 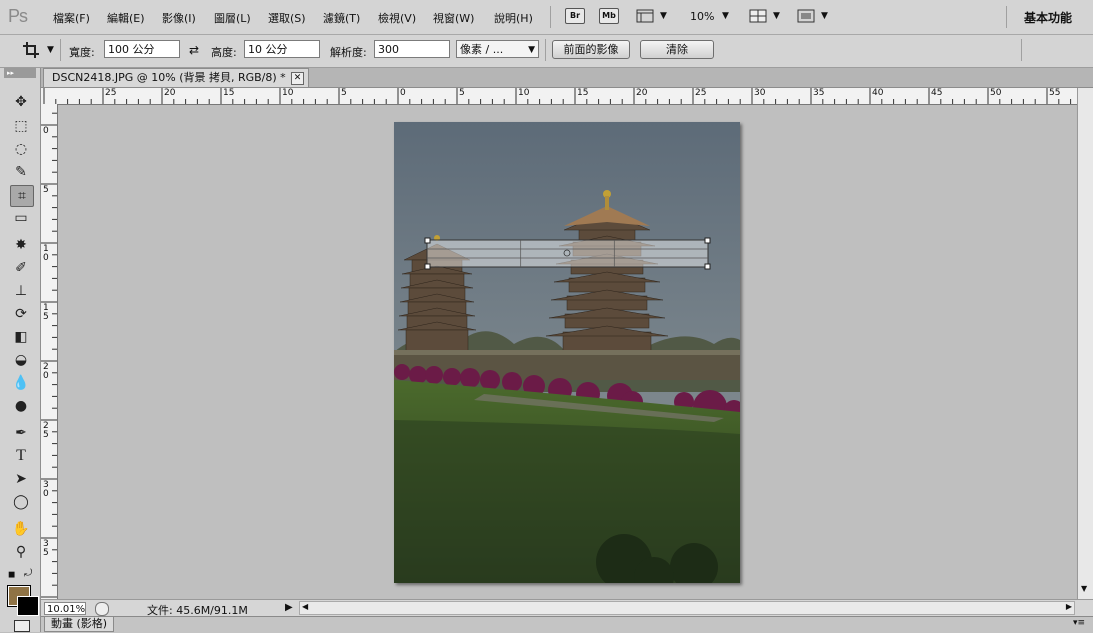 What do you see at coordinates (776, 16) in the screenshot?
I see `arrange-caret-icon: ▼` at bounding box center [776, 16].